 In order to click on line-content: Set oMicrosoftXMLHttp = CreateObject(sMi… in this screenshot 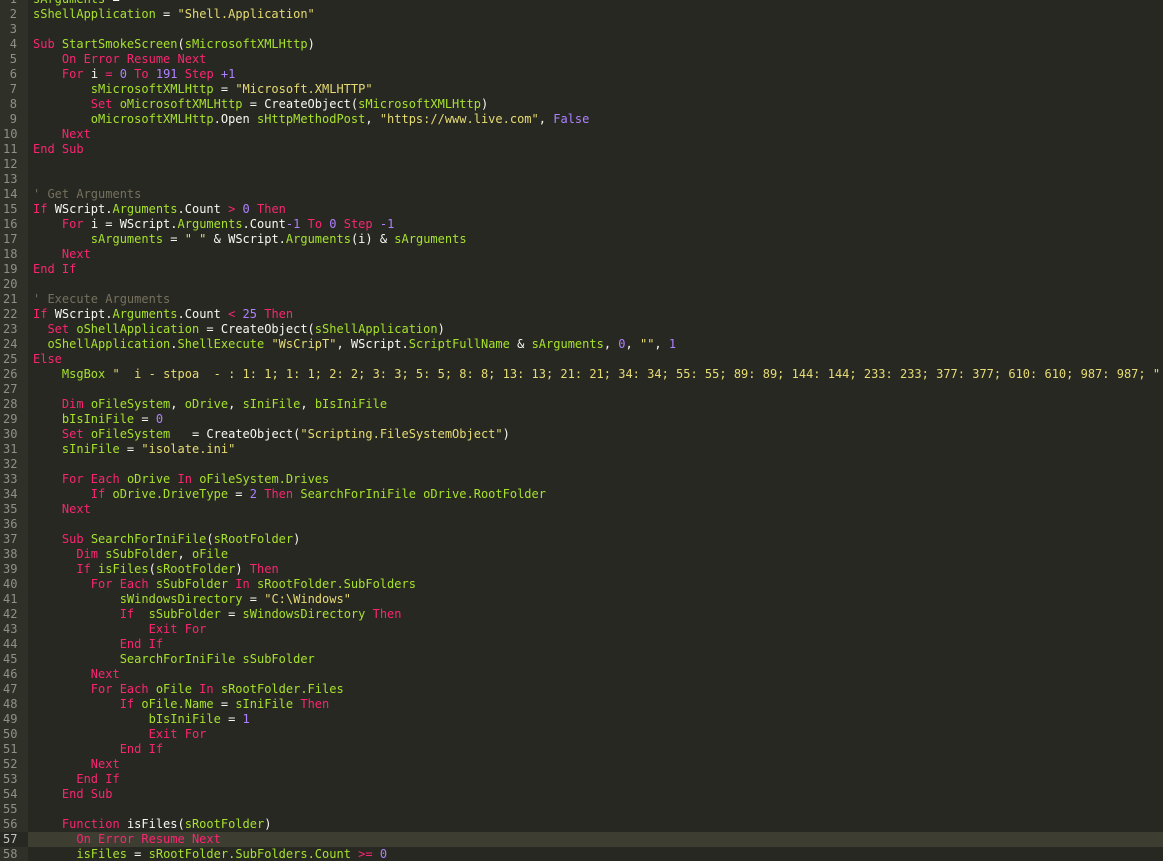, I will do `click(598, 104)`.